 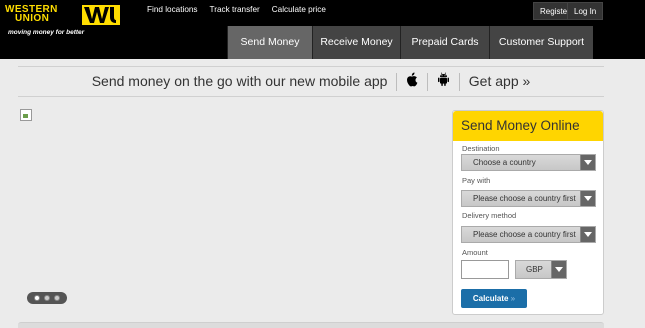 What do you see at coordinates (269, 42) in the screenshot?
I see `tab-send-money: Send Money` at bounding box center [269, 42].